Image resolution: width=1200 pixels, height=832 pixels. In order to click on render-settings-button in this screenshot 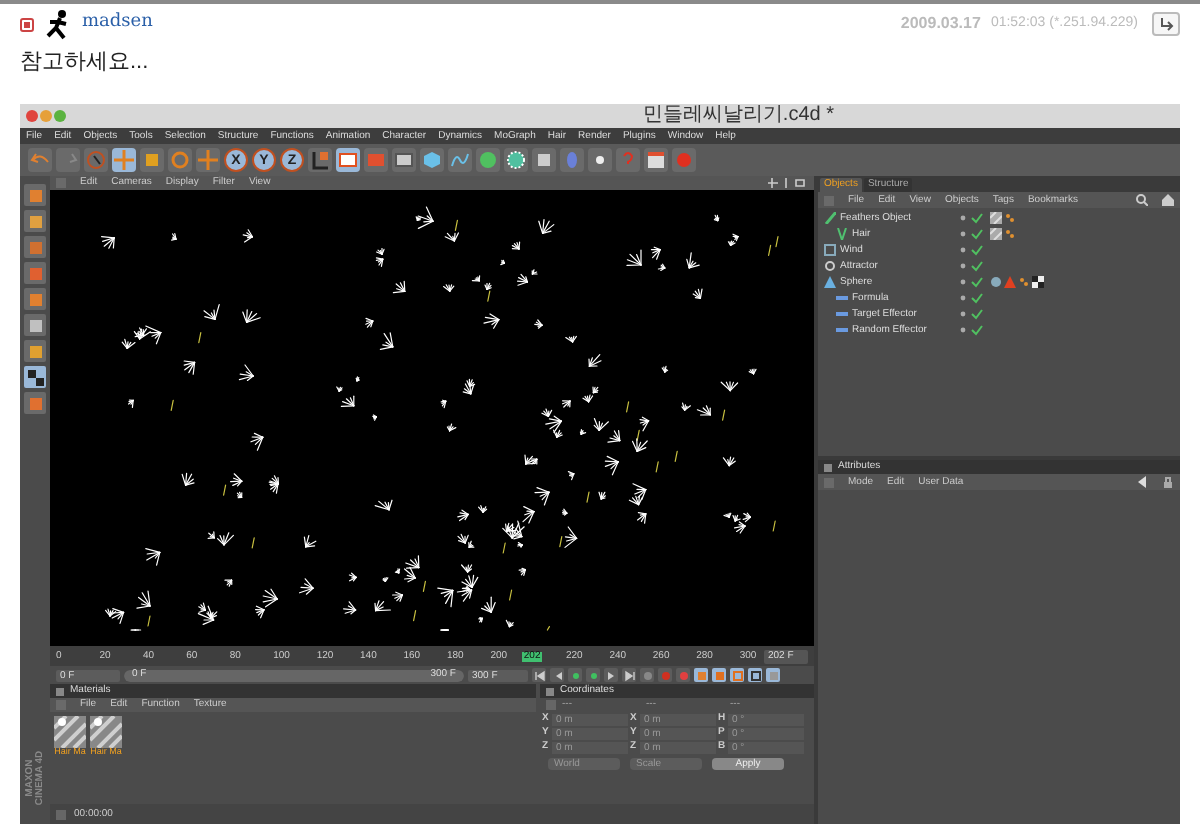, I will do `click(404, 160)`.